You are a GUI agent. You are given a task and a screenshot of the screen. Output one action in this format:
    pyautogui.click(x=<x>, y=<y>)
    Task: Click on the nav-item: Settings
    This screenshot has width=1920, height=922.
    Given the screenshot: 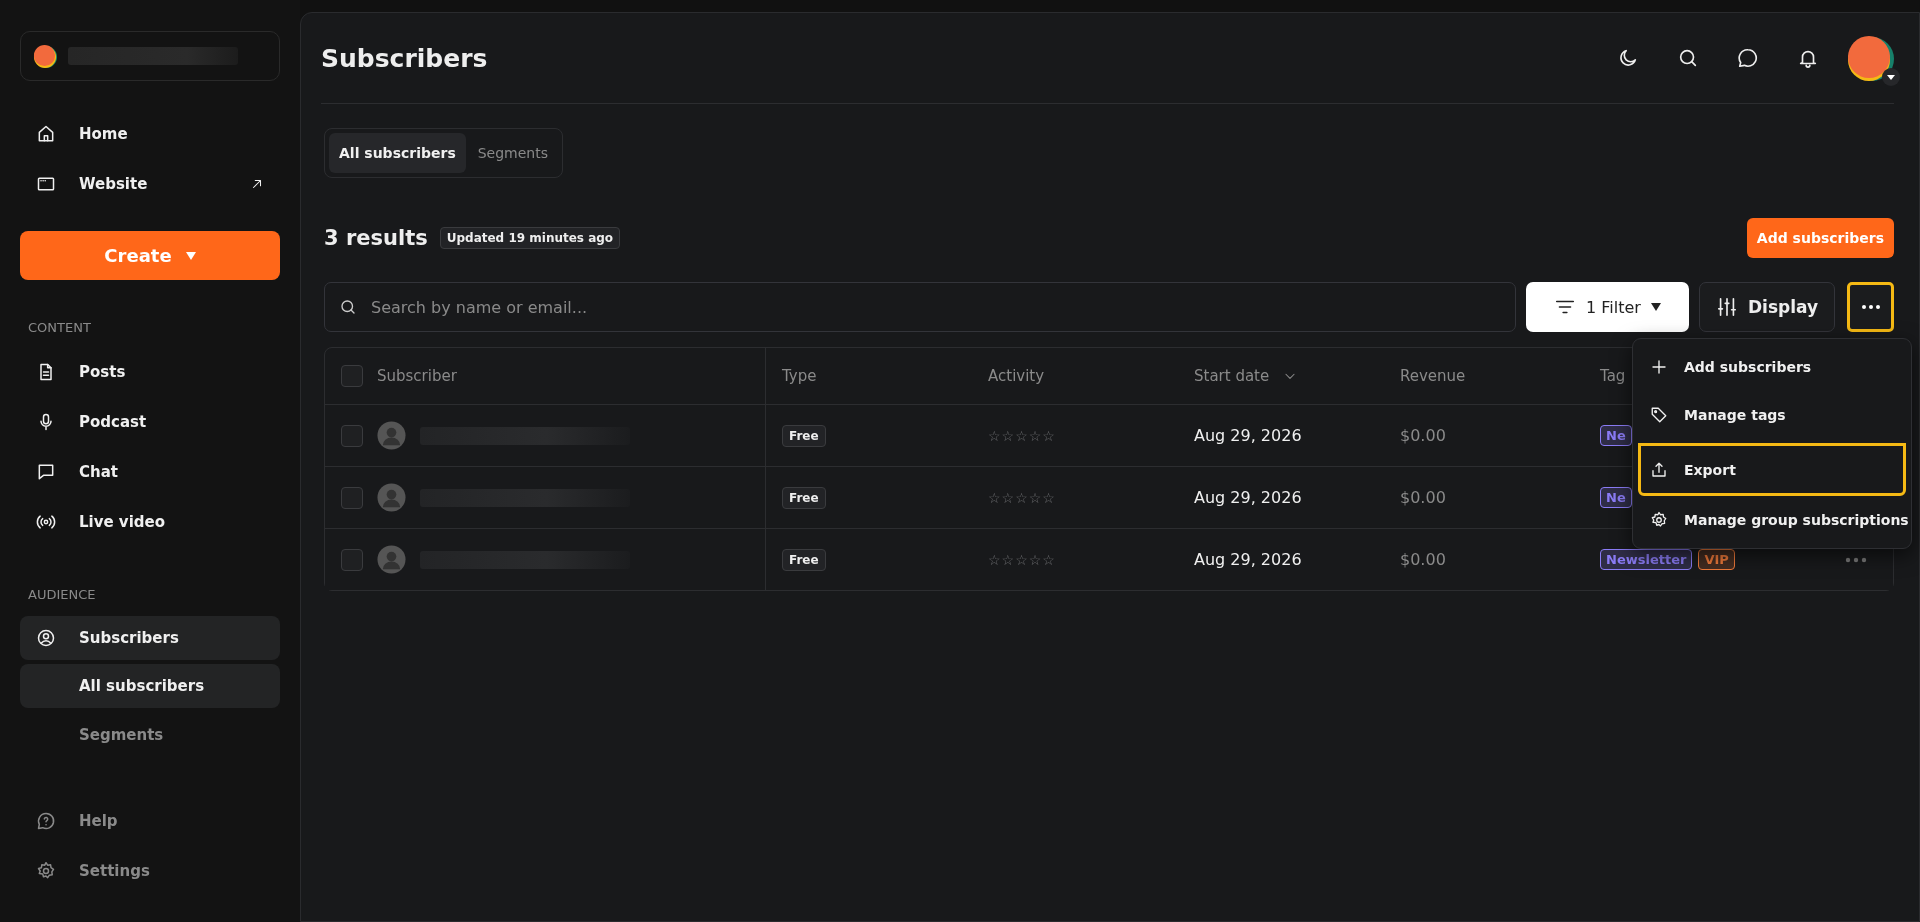 What is the action you would take?
    pyautogui.click(x=150, y=871)
    